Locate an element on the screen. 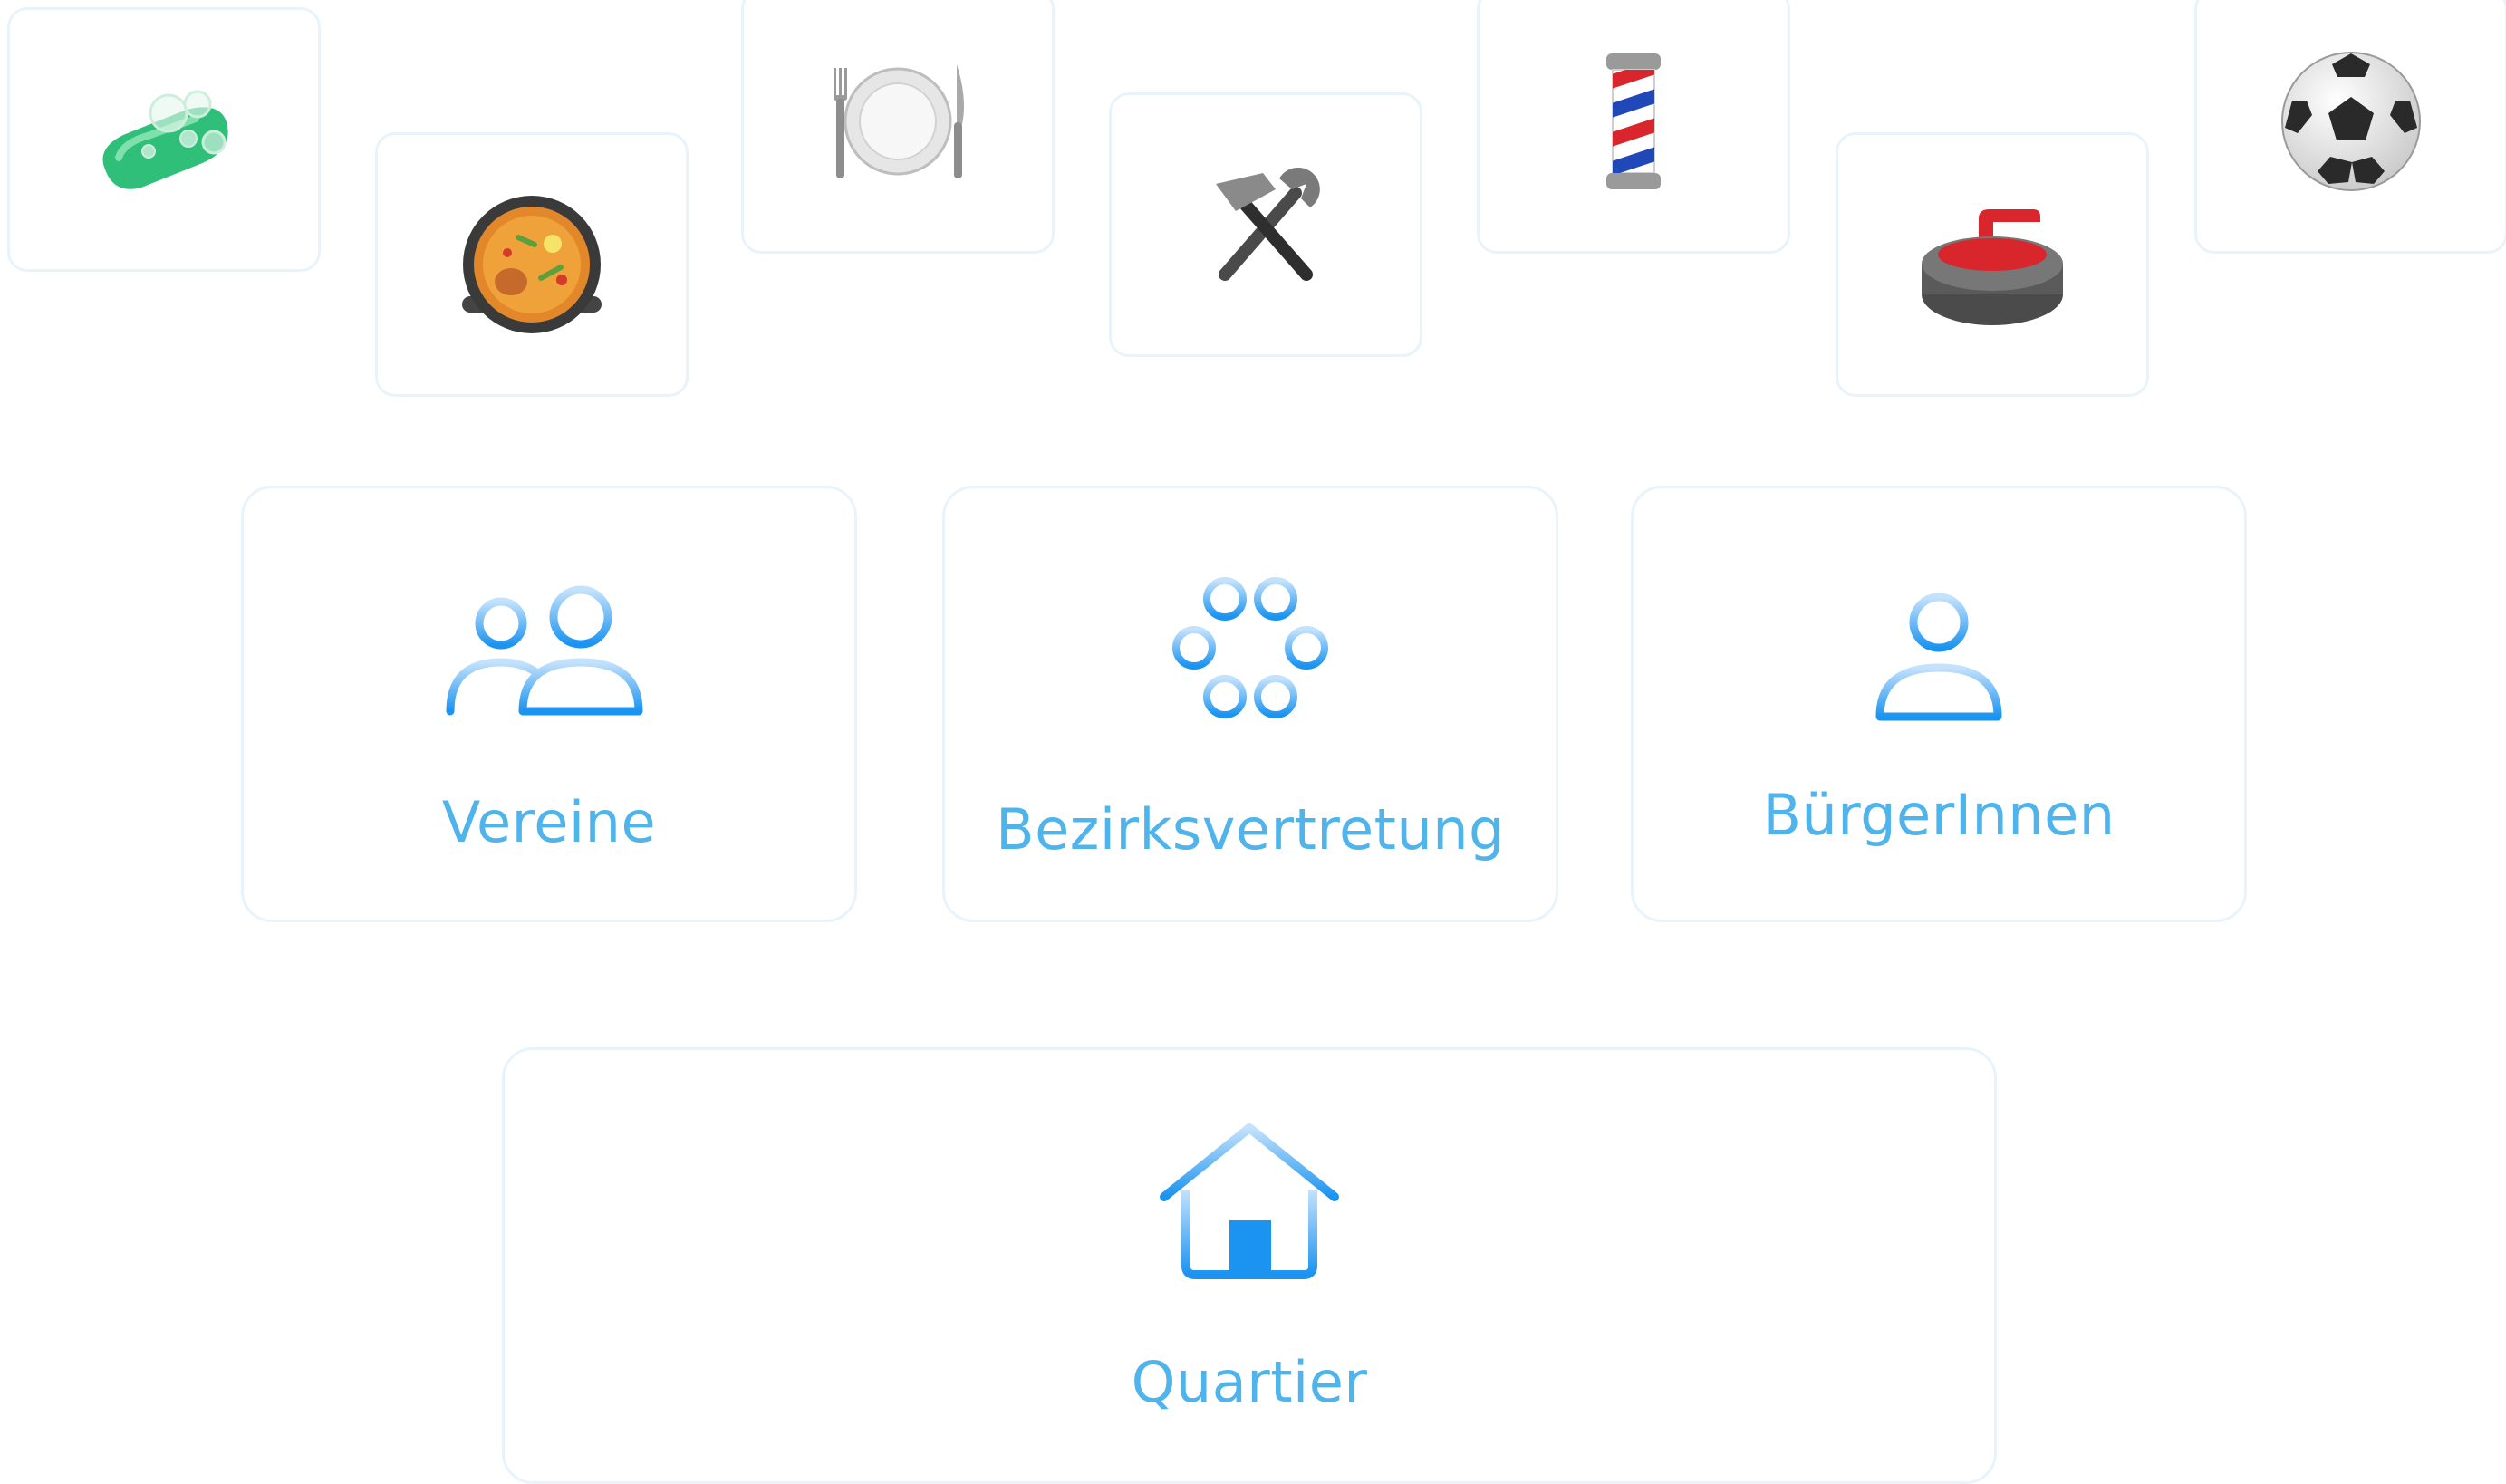  soap-icon is located at coordinates (165, 140).